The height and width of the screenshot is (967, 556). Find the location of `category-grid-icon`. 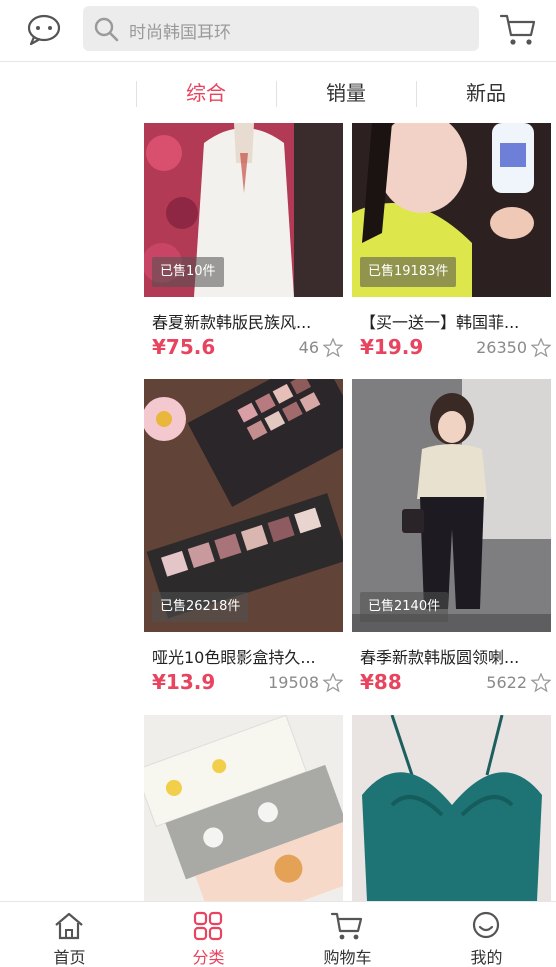

category-grid-icon is located at coordinates (208, 926).